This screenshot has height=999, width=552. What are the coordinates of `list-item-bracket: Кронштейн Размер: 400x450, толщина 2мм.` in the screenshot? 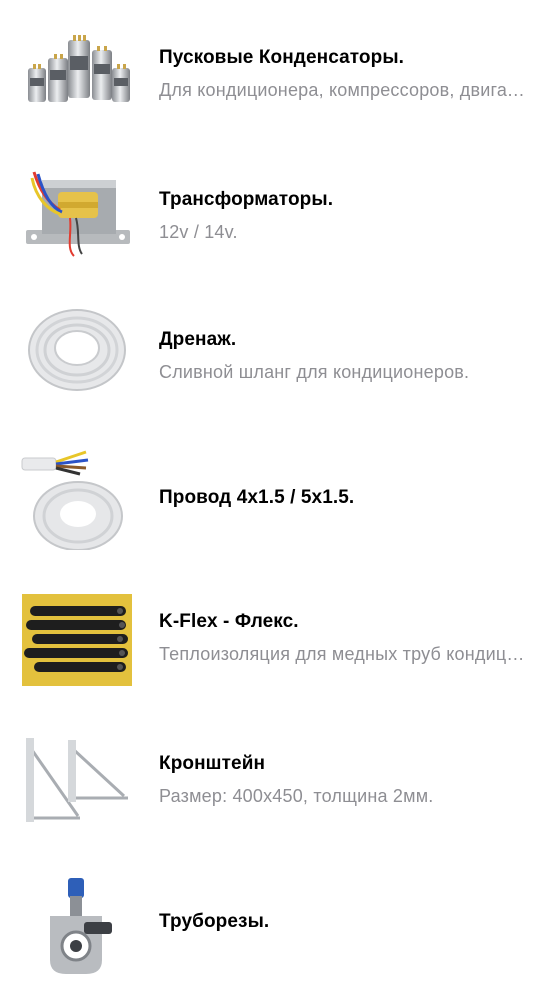 It's located at (276, 780).